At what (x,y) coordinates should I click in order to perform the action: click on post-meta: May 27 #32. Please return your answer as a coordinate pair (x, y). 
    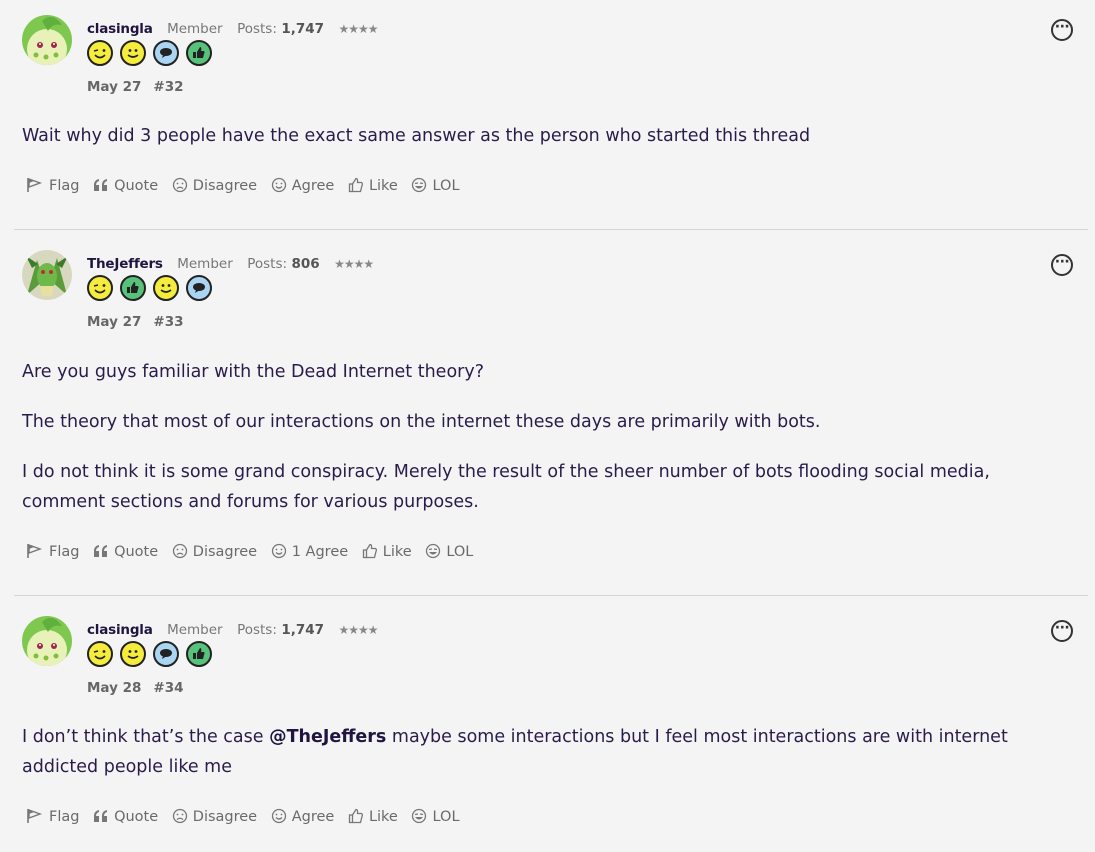
    Looking at the image, I should click on (135, 87).